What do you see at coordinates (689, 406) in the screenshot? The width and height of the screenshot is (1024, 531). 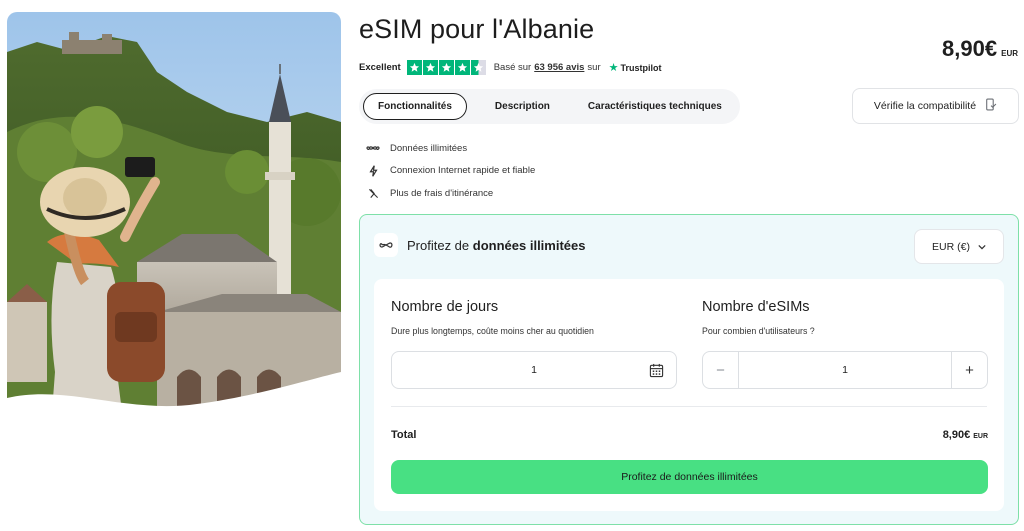 I see `divider` at bounding box center [689, 406].